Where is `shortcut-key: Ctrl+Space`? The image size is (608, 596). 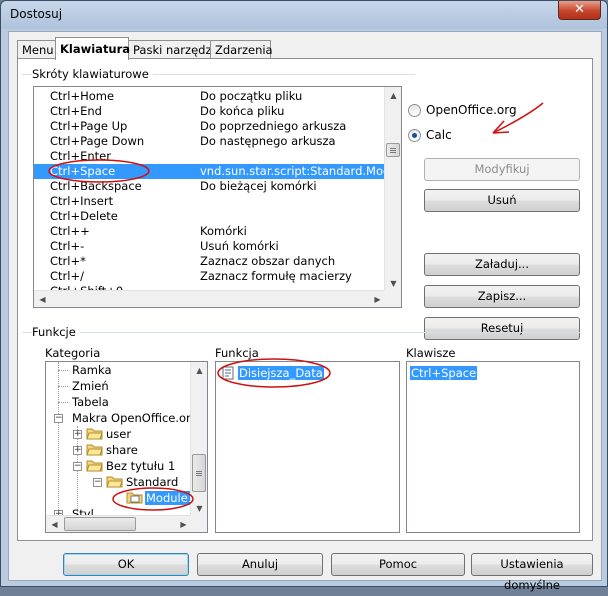
shortcut-key: Ctrl+Space is located at coordinates (83, 171).